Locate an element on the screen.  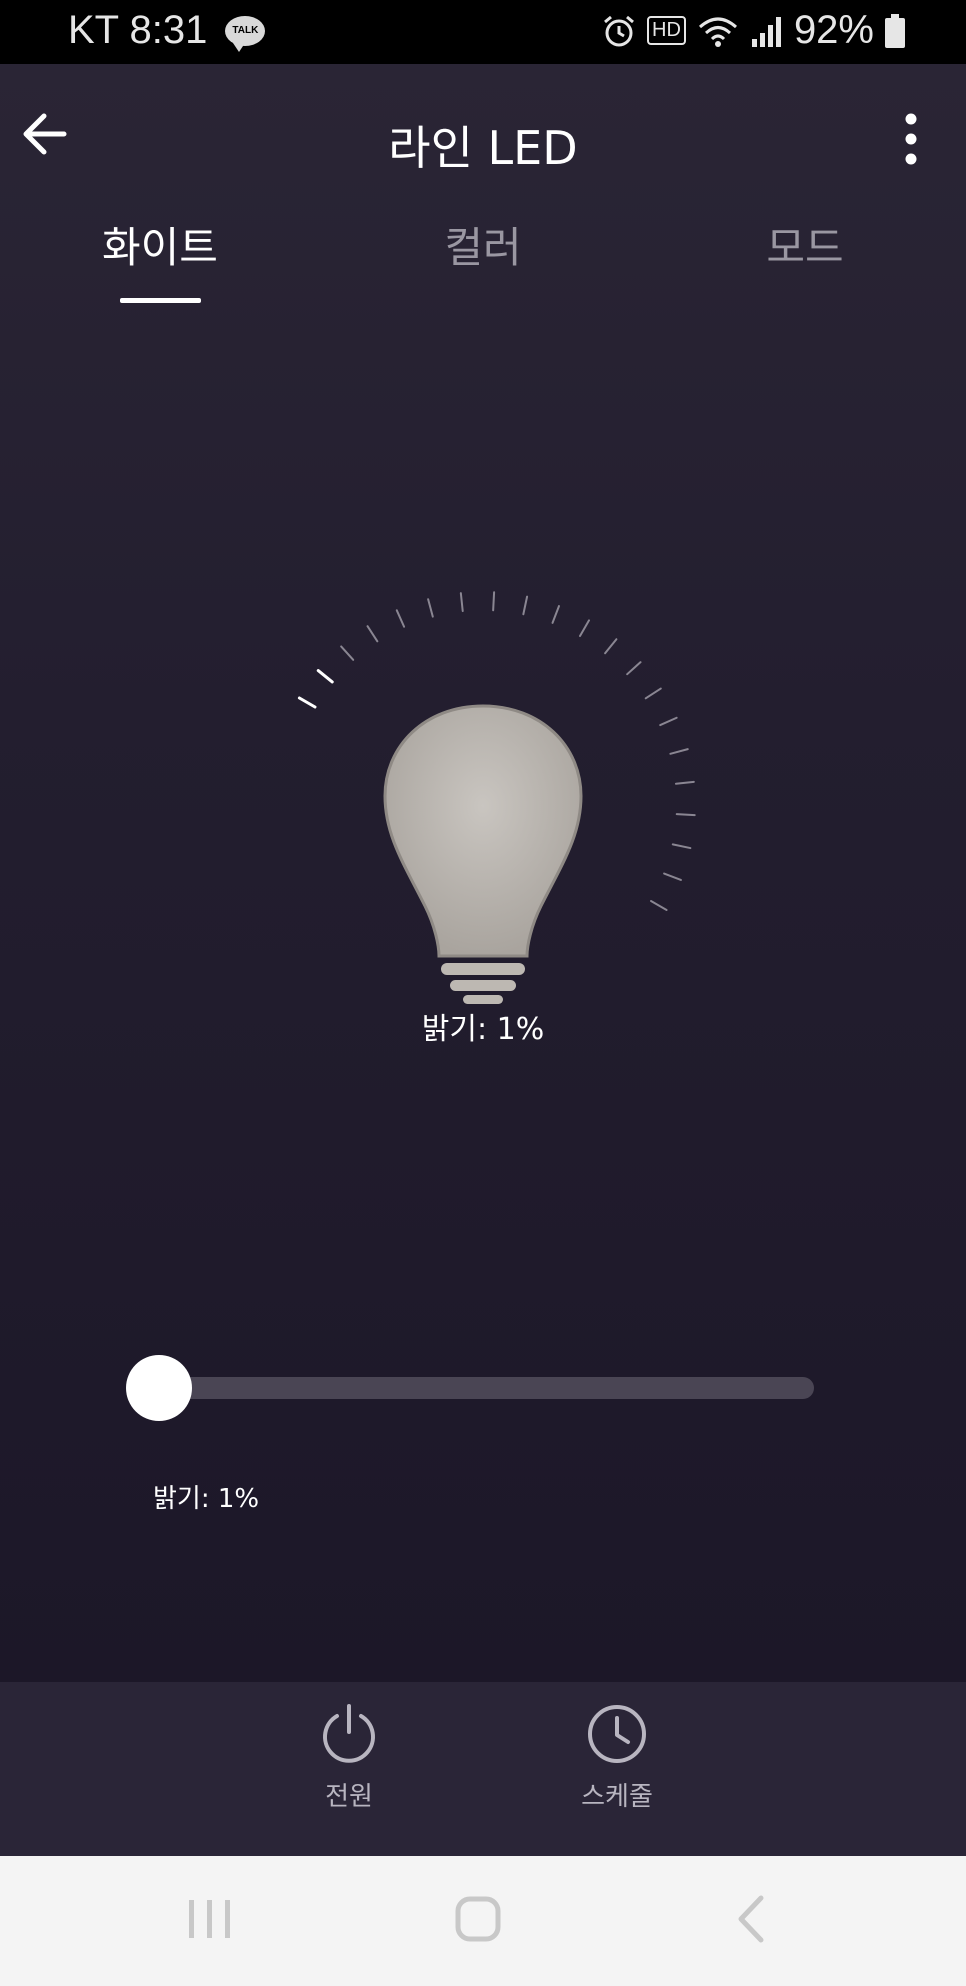
recent-apps-button is located at coordinates (210, 1921).